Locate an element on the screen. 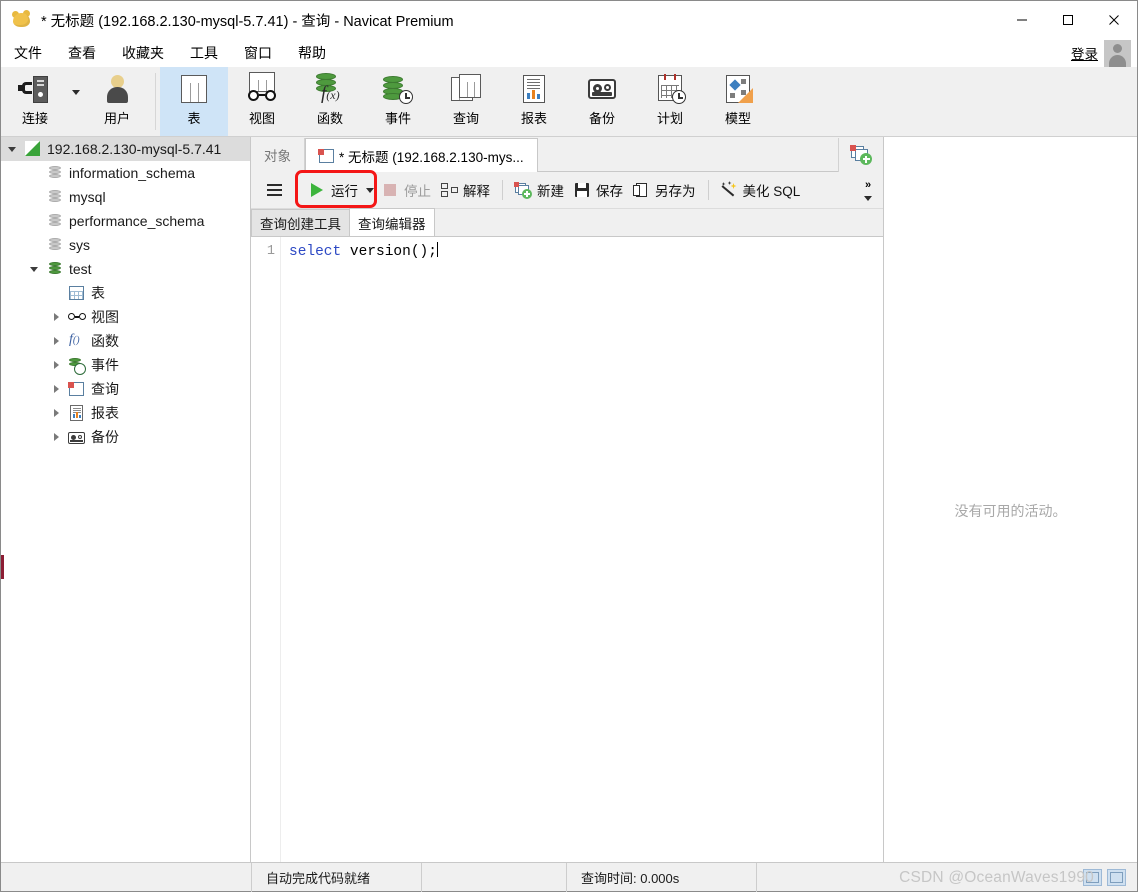 This screenshot has height=892, width=1138. menu-help: 帮助 is located at coordinates (312, 53).